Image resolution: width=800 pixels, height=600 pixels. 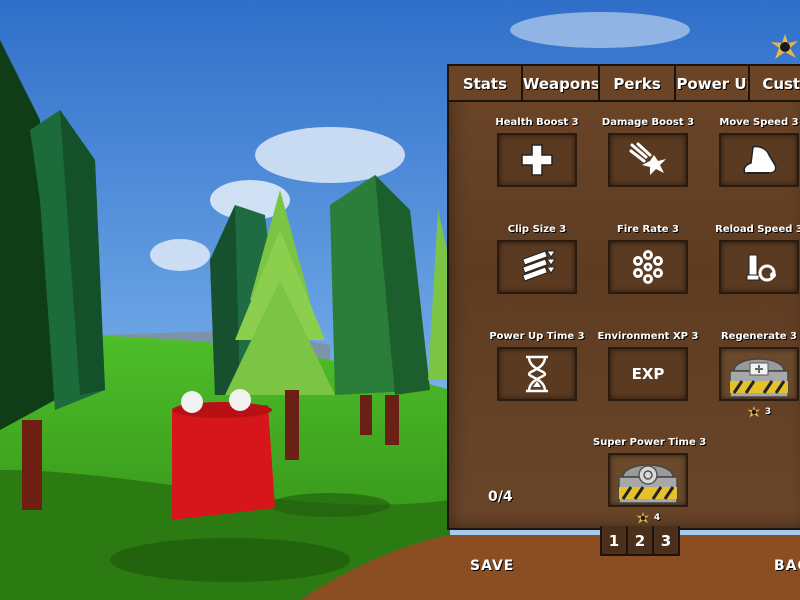 I want to click on perk-health-boost: Health Boost 3, so click(x=537, y=151).